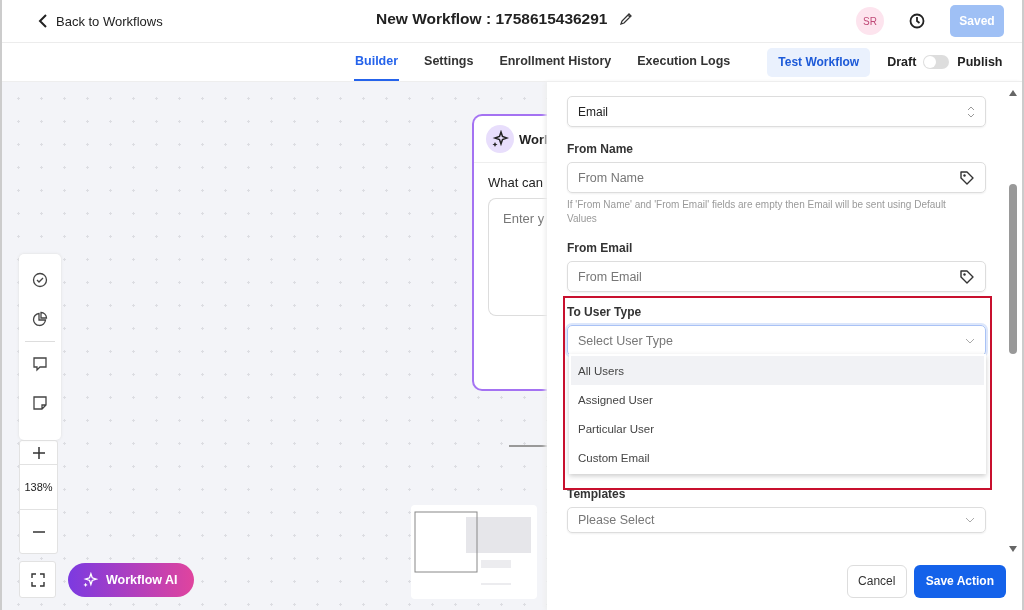  What do you see at coordinates (959, 581) in the screenshot?
I see `save-action-button: Save Action` at bounding box center [959, 581].